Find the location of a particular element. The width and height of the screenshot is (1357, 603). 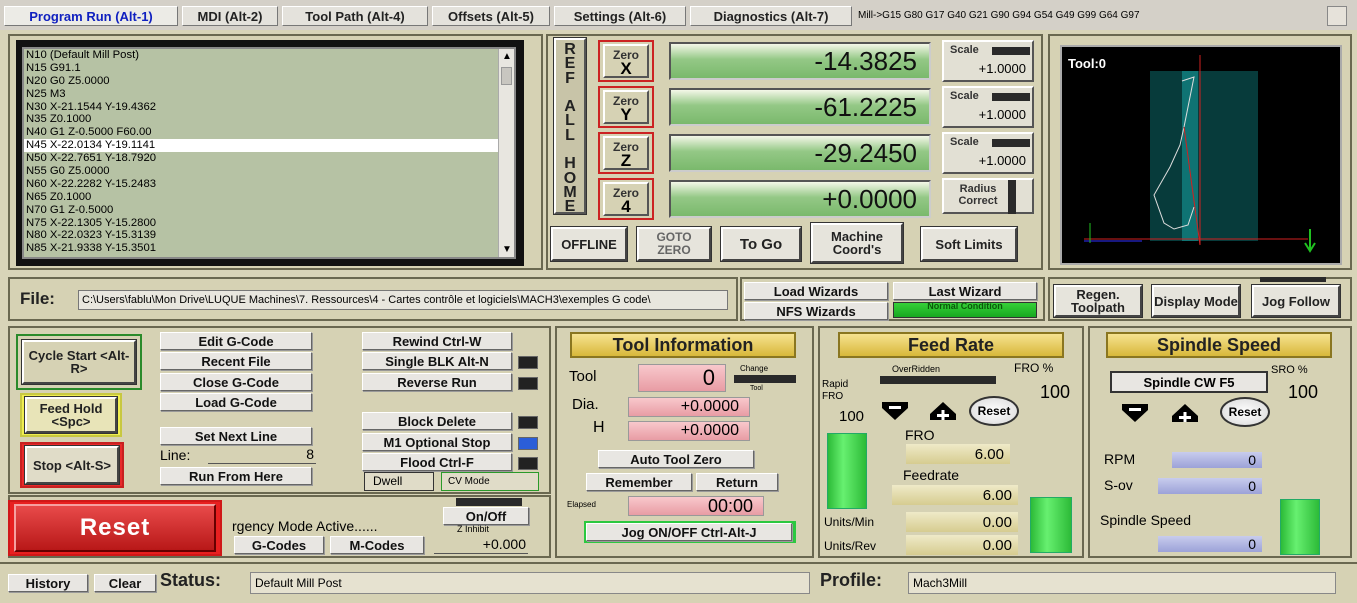

fro-slider is located at coordinates (1051, 525).